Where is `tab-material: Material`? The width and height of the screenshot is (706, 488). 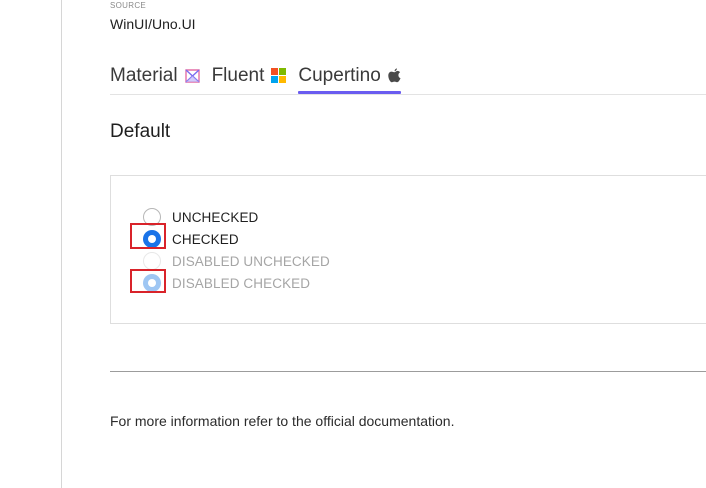
tab-material: Material is located at coordinates (155, 75).